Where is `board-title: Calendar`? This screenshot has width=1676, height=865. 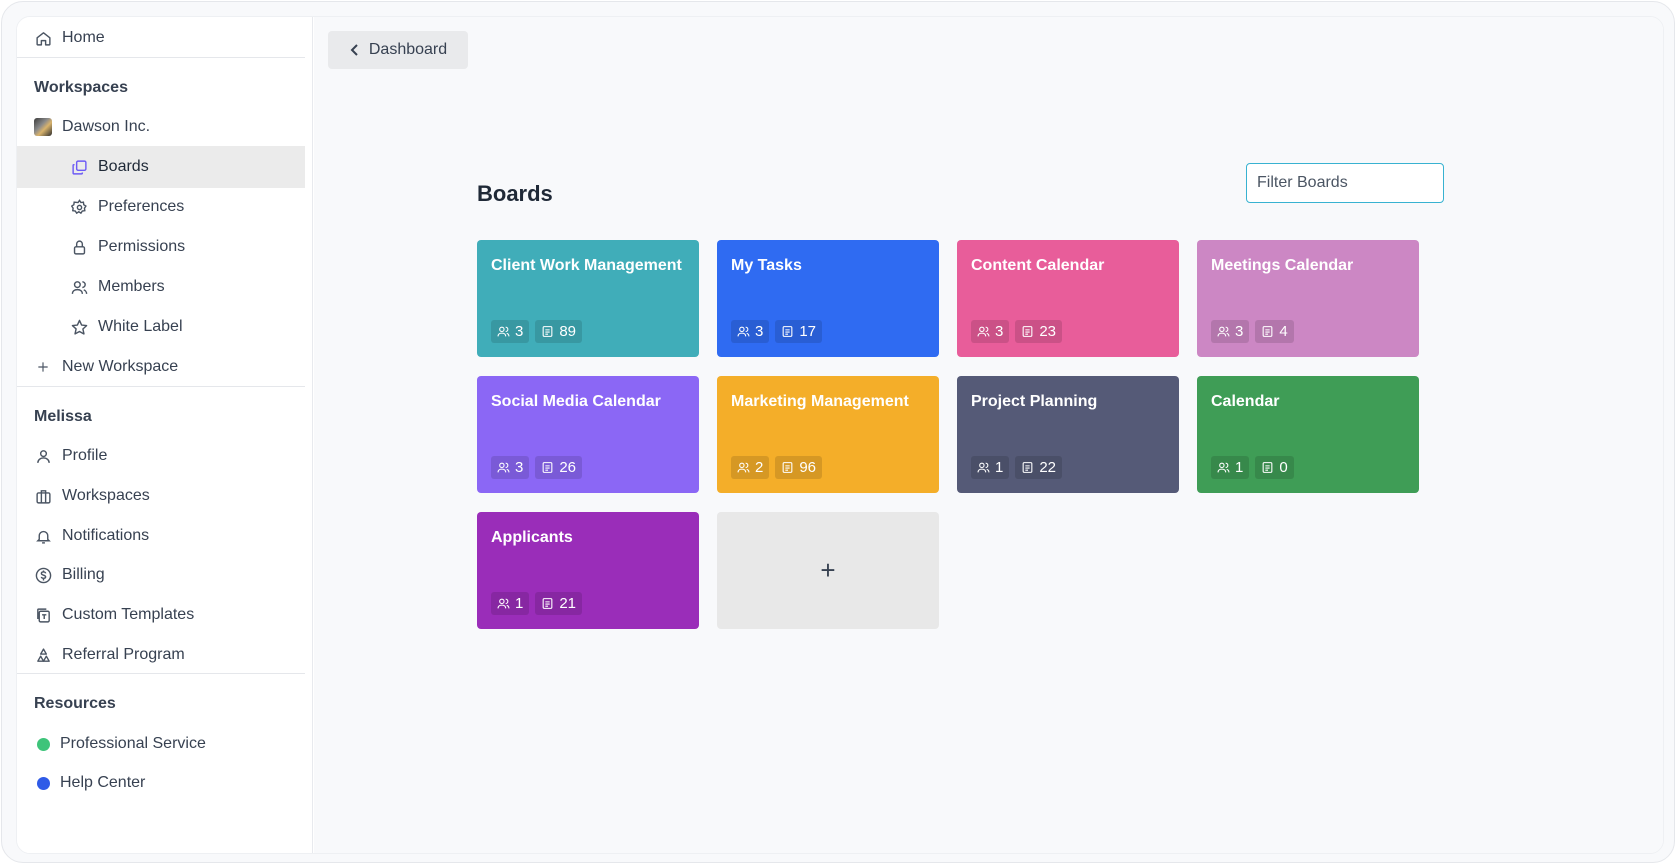
board-title: Calendar is located at coordinates (1245, 401).